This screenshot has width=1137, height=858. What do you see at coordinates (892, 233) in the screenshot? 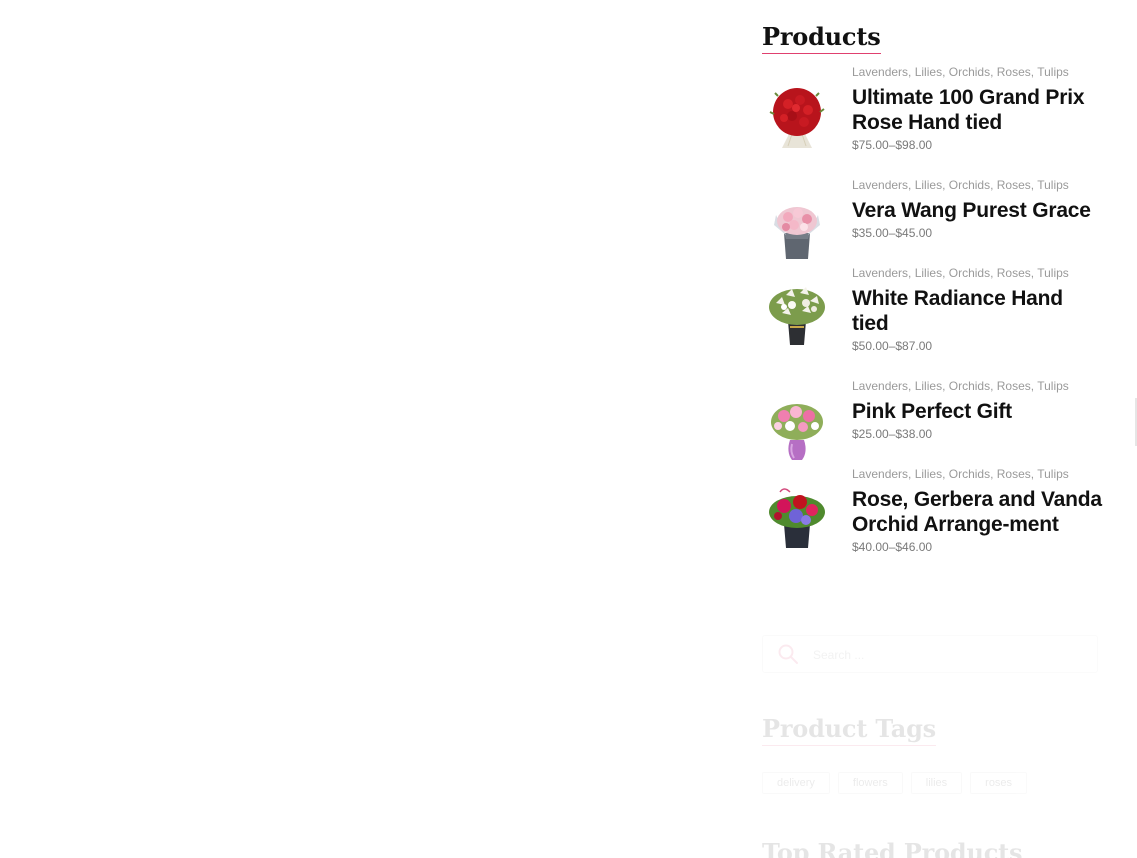
I see `product-price: $35.00–$45.00` at bounding box center [892, 233].